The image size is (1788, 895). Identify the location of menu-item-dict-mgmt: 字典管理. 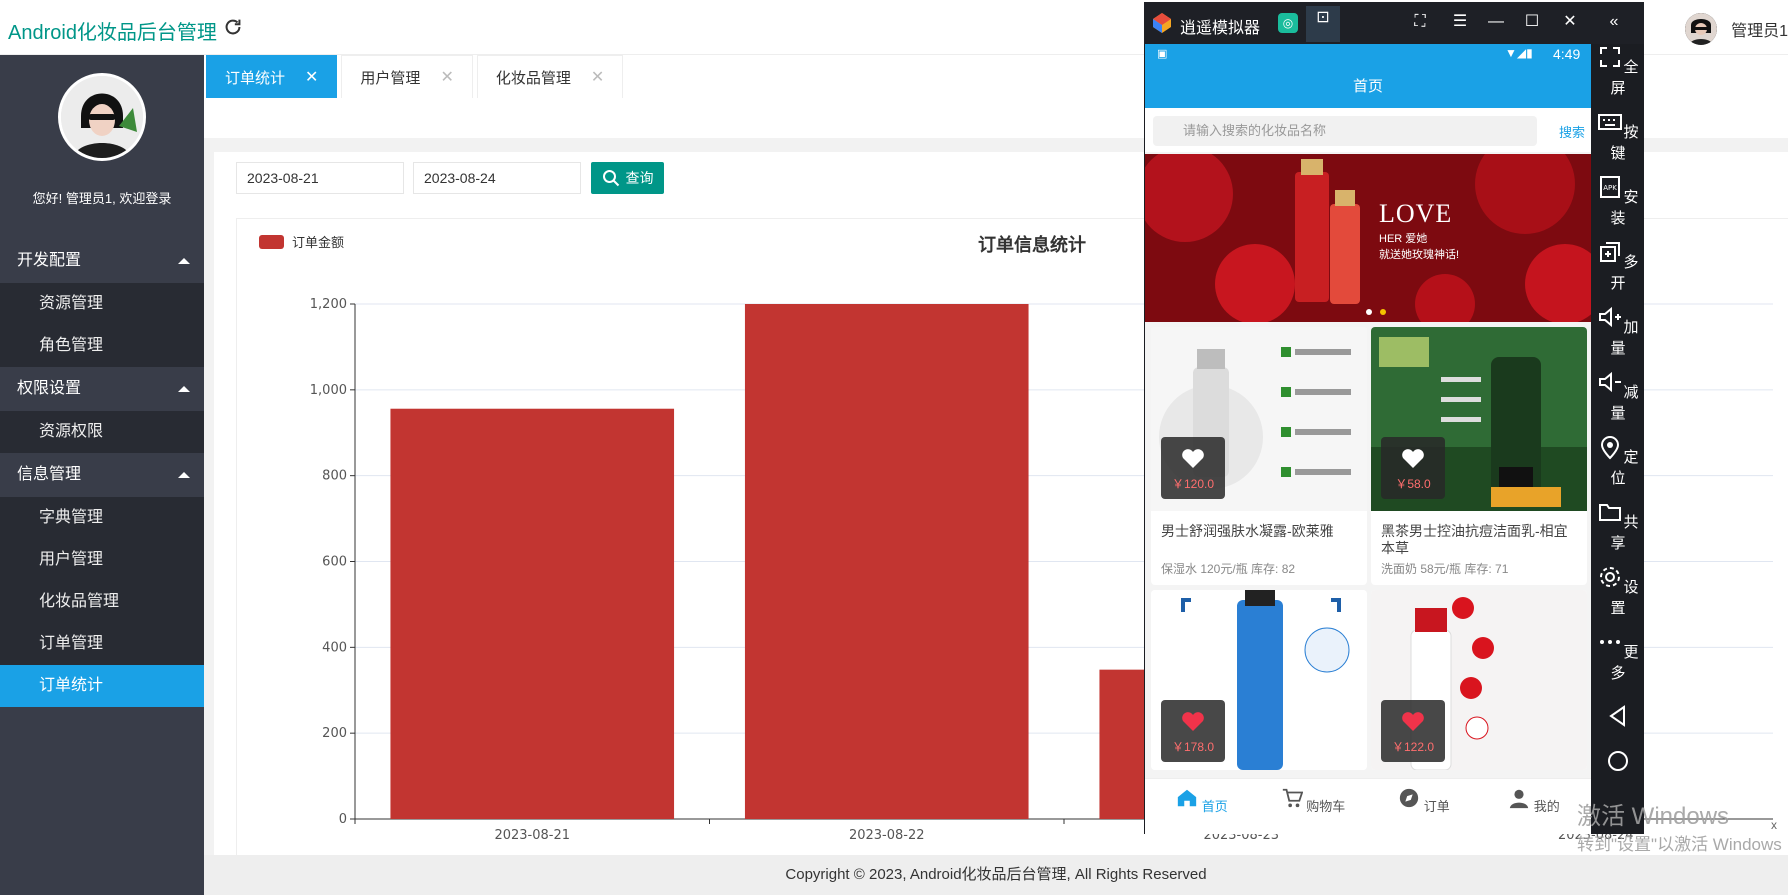
(102, 518).